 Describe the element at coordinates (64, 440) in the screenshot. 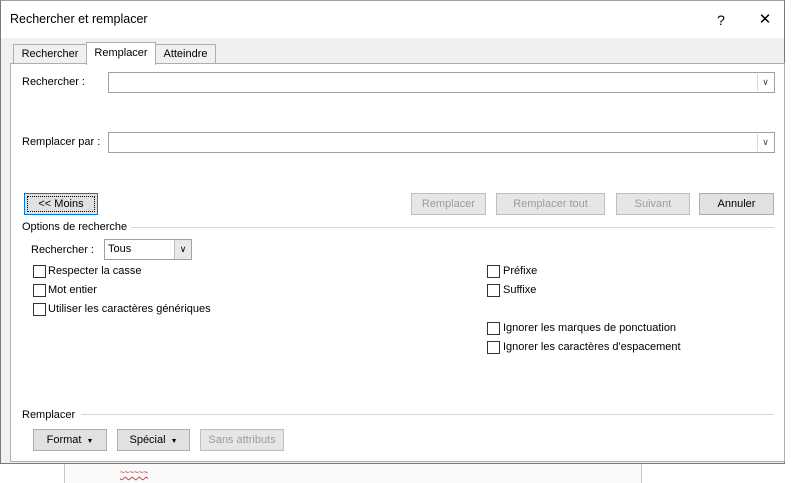

I see `format-button-label: Format` at that location.